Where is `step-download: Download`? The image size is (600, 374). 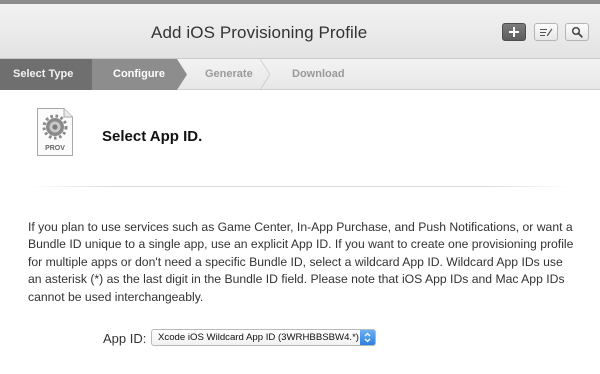
step-download: Download is located at coordinates (318, 74).